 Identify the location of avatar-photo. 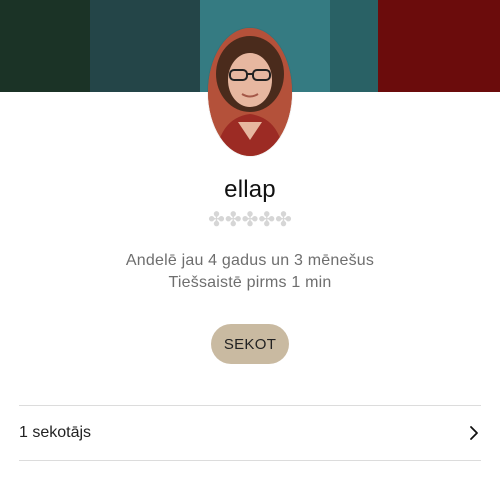
(250, 92).